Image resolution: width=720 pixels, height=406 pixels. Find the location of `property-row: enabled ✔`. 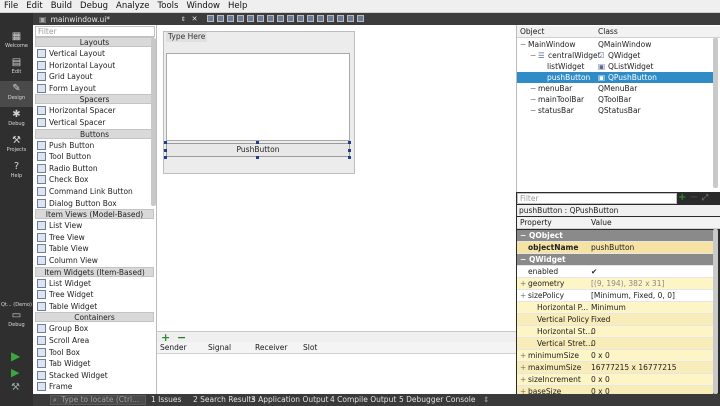

property-row: enabled ✔ is located at coordinates (615, 272).